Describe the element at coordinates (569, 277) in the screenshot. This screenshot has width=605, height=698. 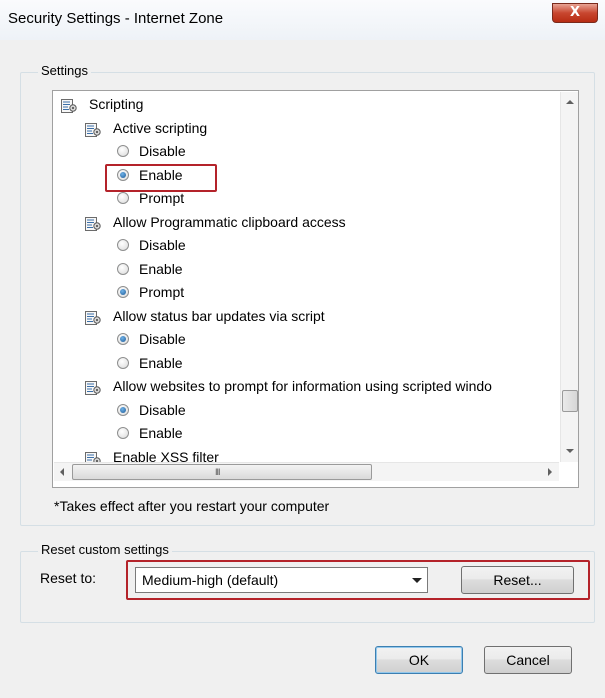
I see `vertical-scrollbar` at that location.